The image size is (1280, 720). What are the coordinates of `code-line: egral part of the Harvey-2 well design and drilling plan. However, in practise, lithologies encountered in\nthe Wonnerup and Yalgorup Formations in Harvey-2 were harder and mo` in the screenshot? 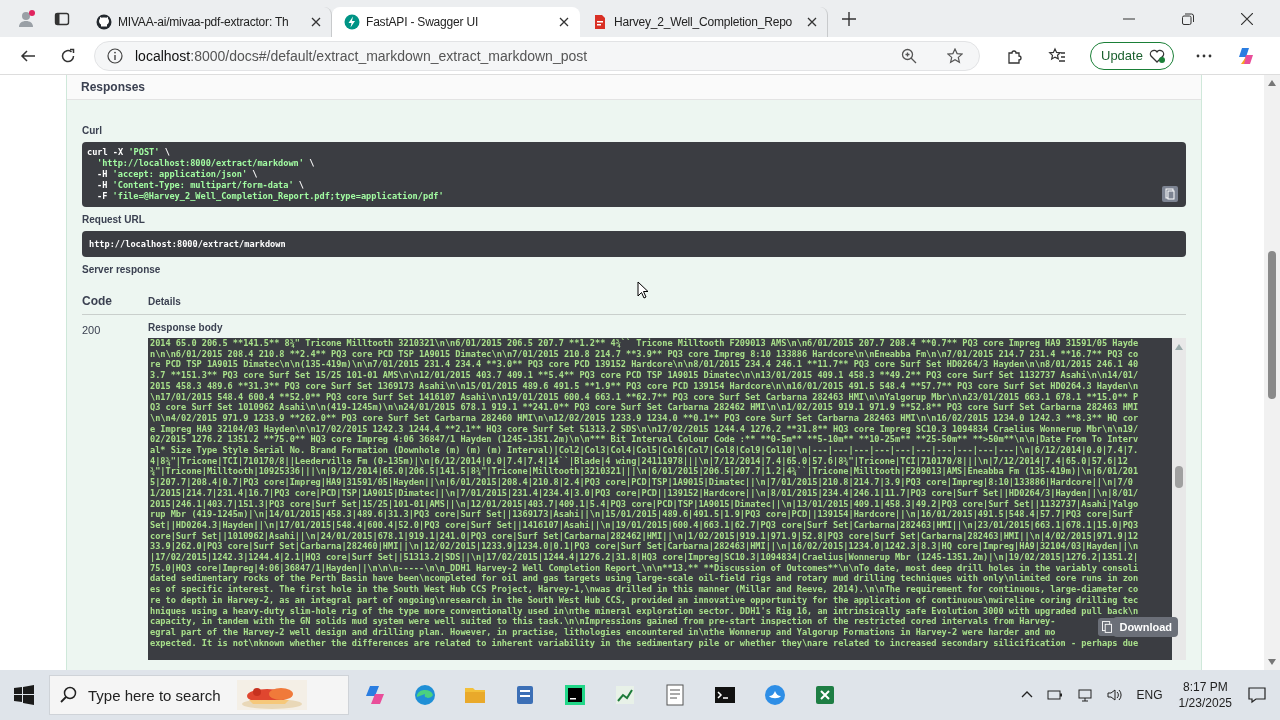 It's located at (603, 632).